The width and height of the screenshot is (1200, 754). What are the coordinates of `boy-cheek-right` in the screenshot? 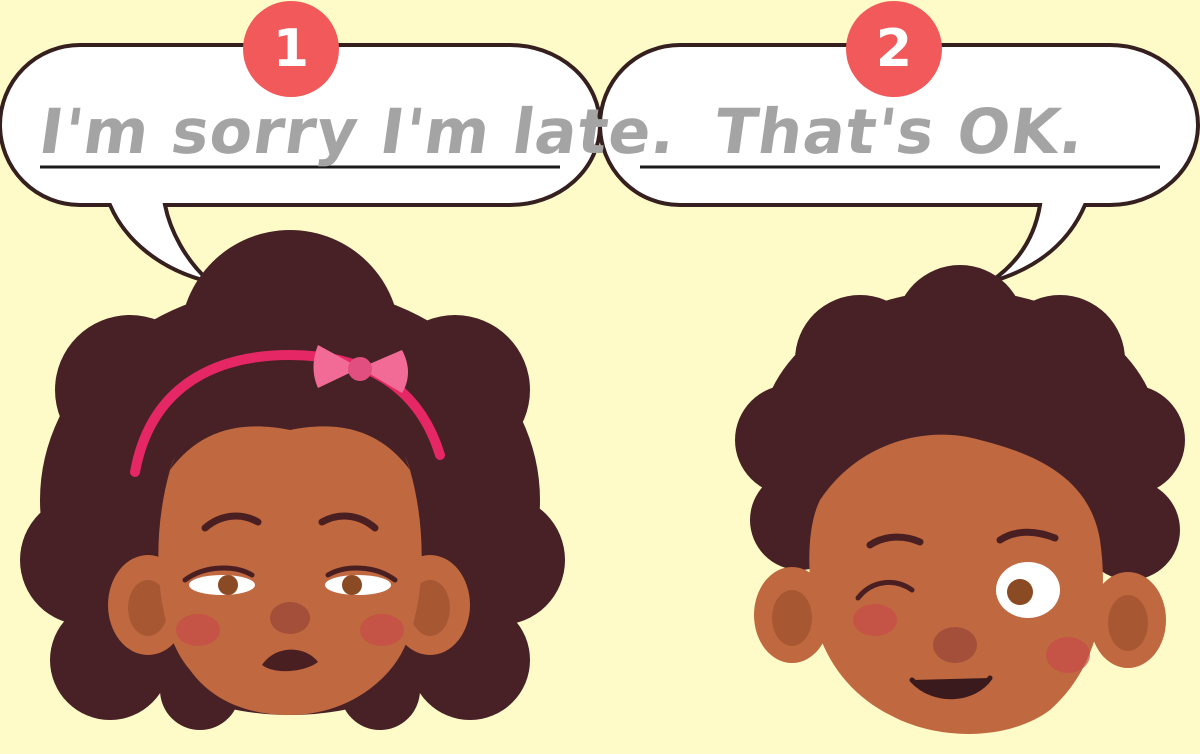 It's located at (1068, 655).